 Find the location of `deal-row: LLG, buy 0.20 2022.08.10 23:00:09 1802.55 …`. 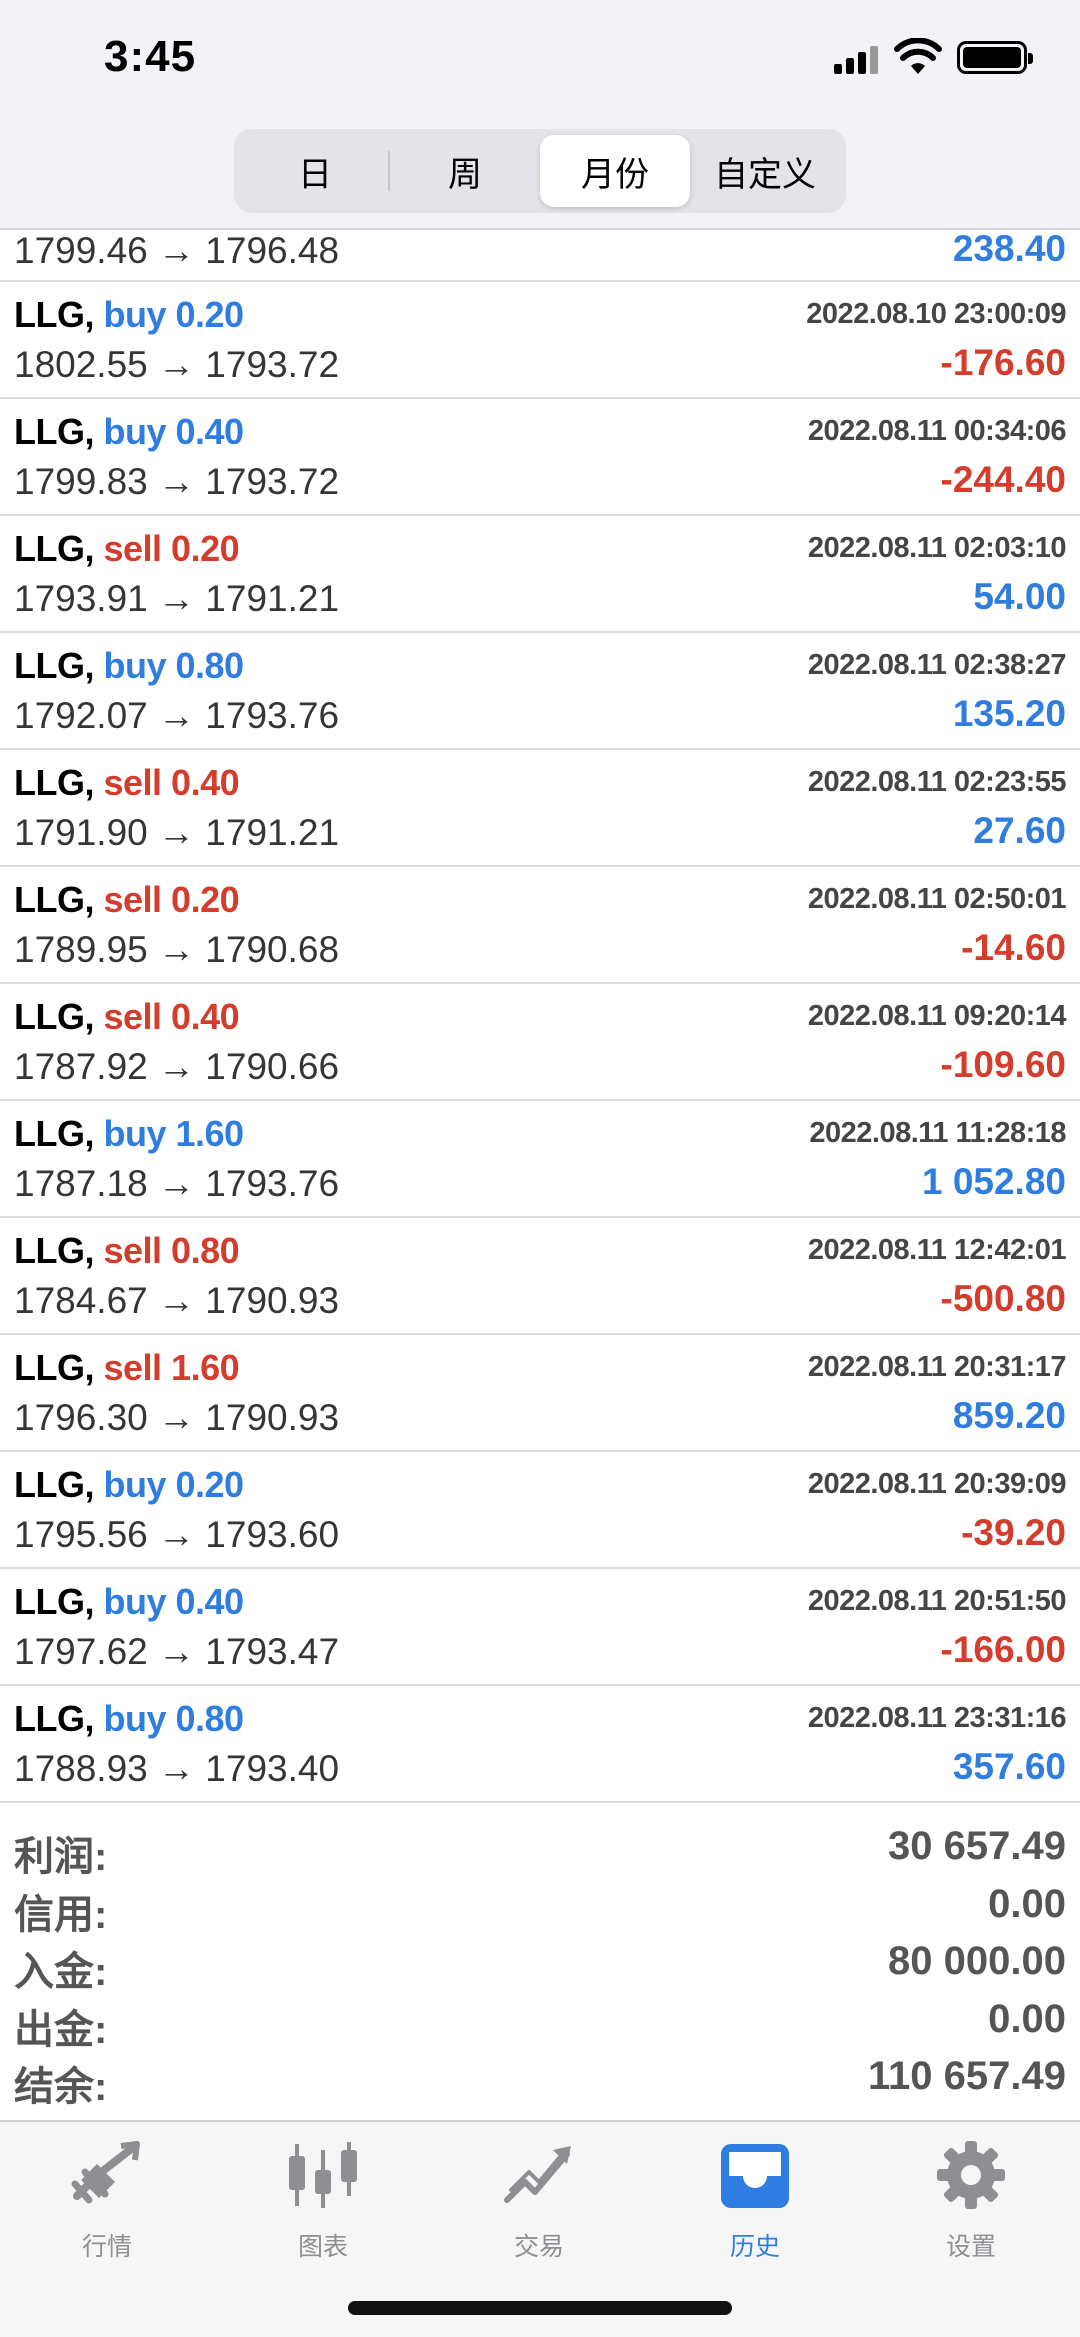

deal-row: LLG, buy 0.20 2022.08.10 23:00:09 1802.55 … is located at coordinates (540, 340).